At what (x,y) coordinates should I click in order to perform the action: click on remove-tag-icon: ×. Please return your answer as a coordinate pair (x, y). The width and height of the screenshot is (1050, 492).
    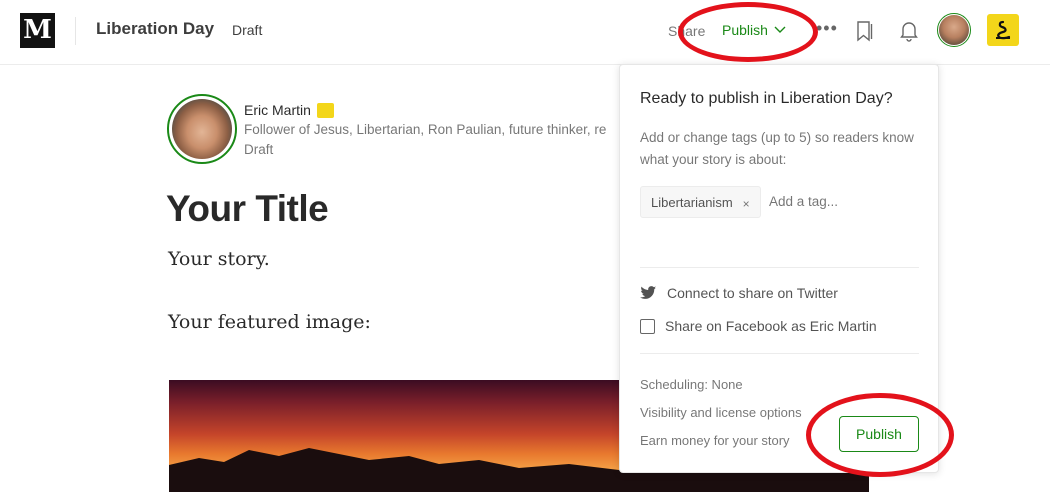
    Looking at the image, I should click on (746, 204).